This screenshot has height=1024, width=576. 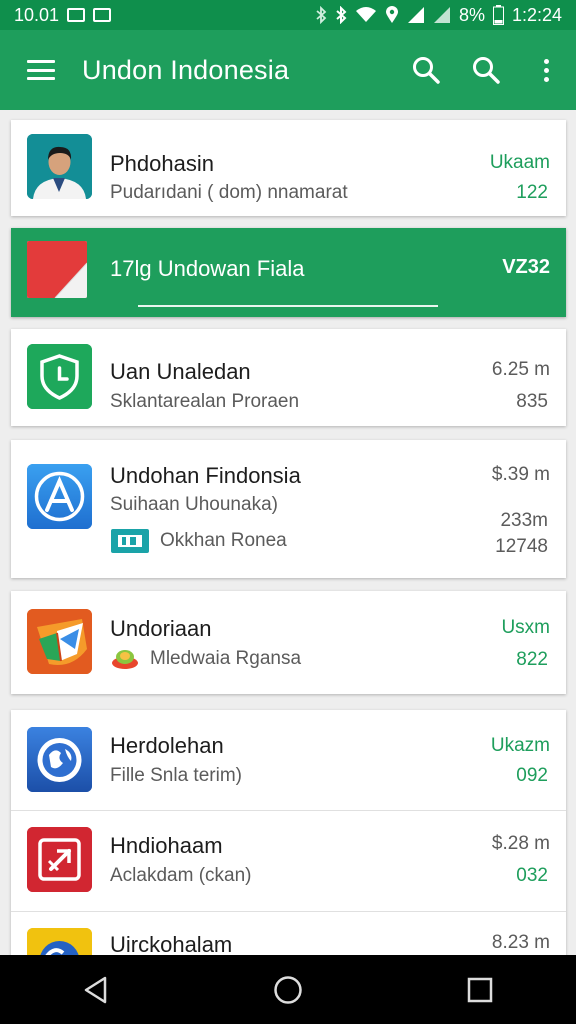 What do you see at coordinates (180, 371) in the screenshot?
I see `item-title: Uan Unaledan` at bounding box center [180, 371].